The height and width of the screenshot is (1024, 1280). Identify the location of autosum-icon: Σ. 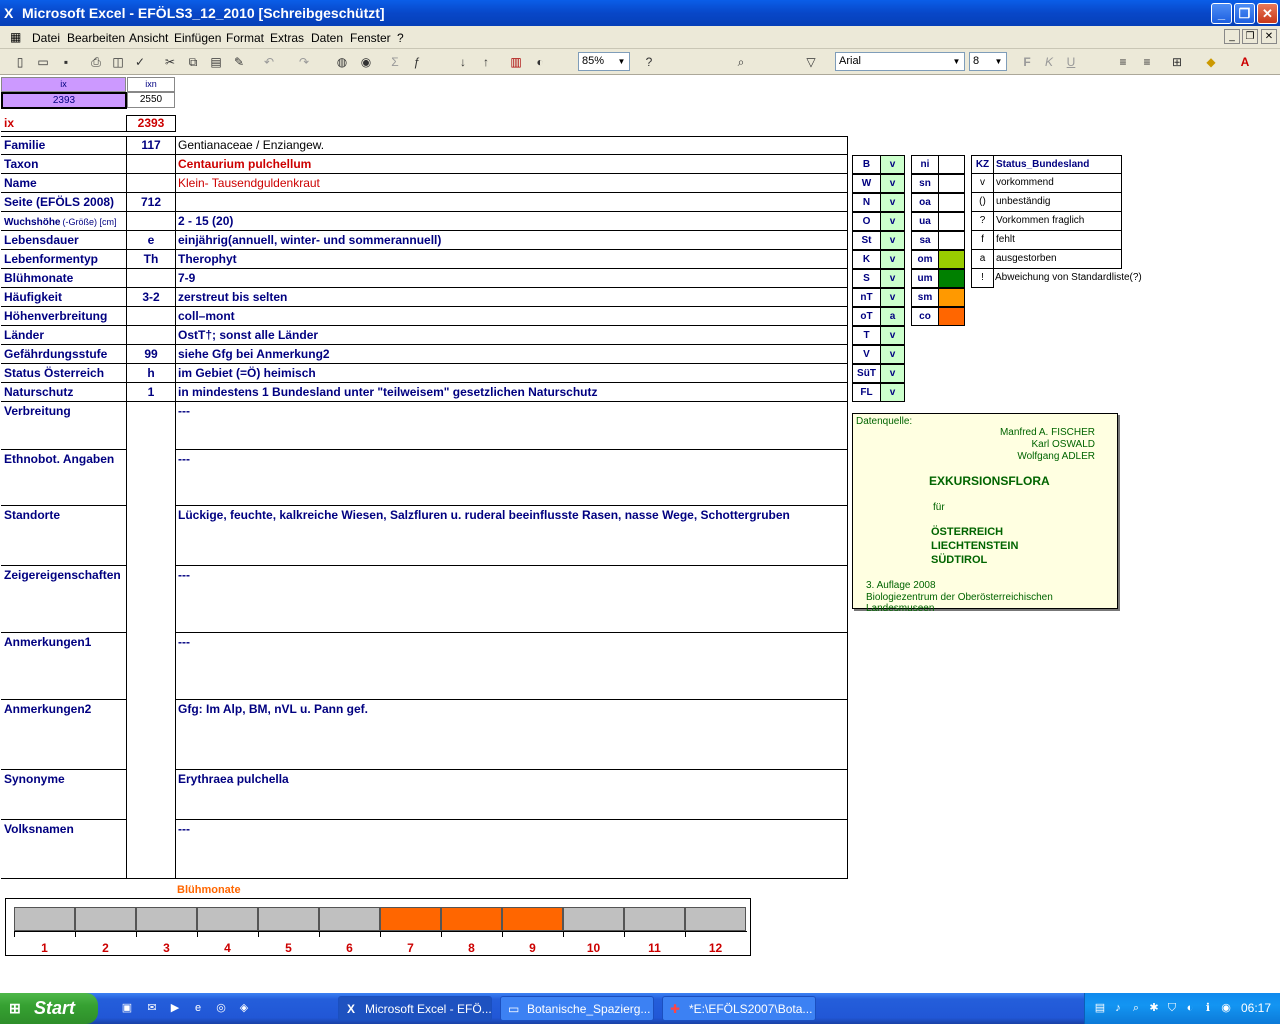
(395, 62).